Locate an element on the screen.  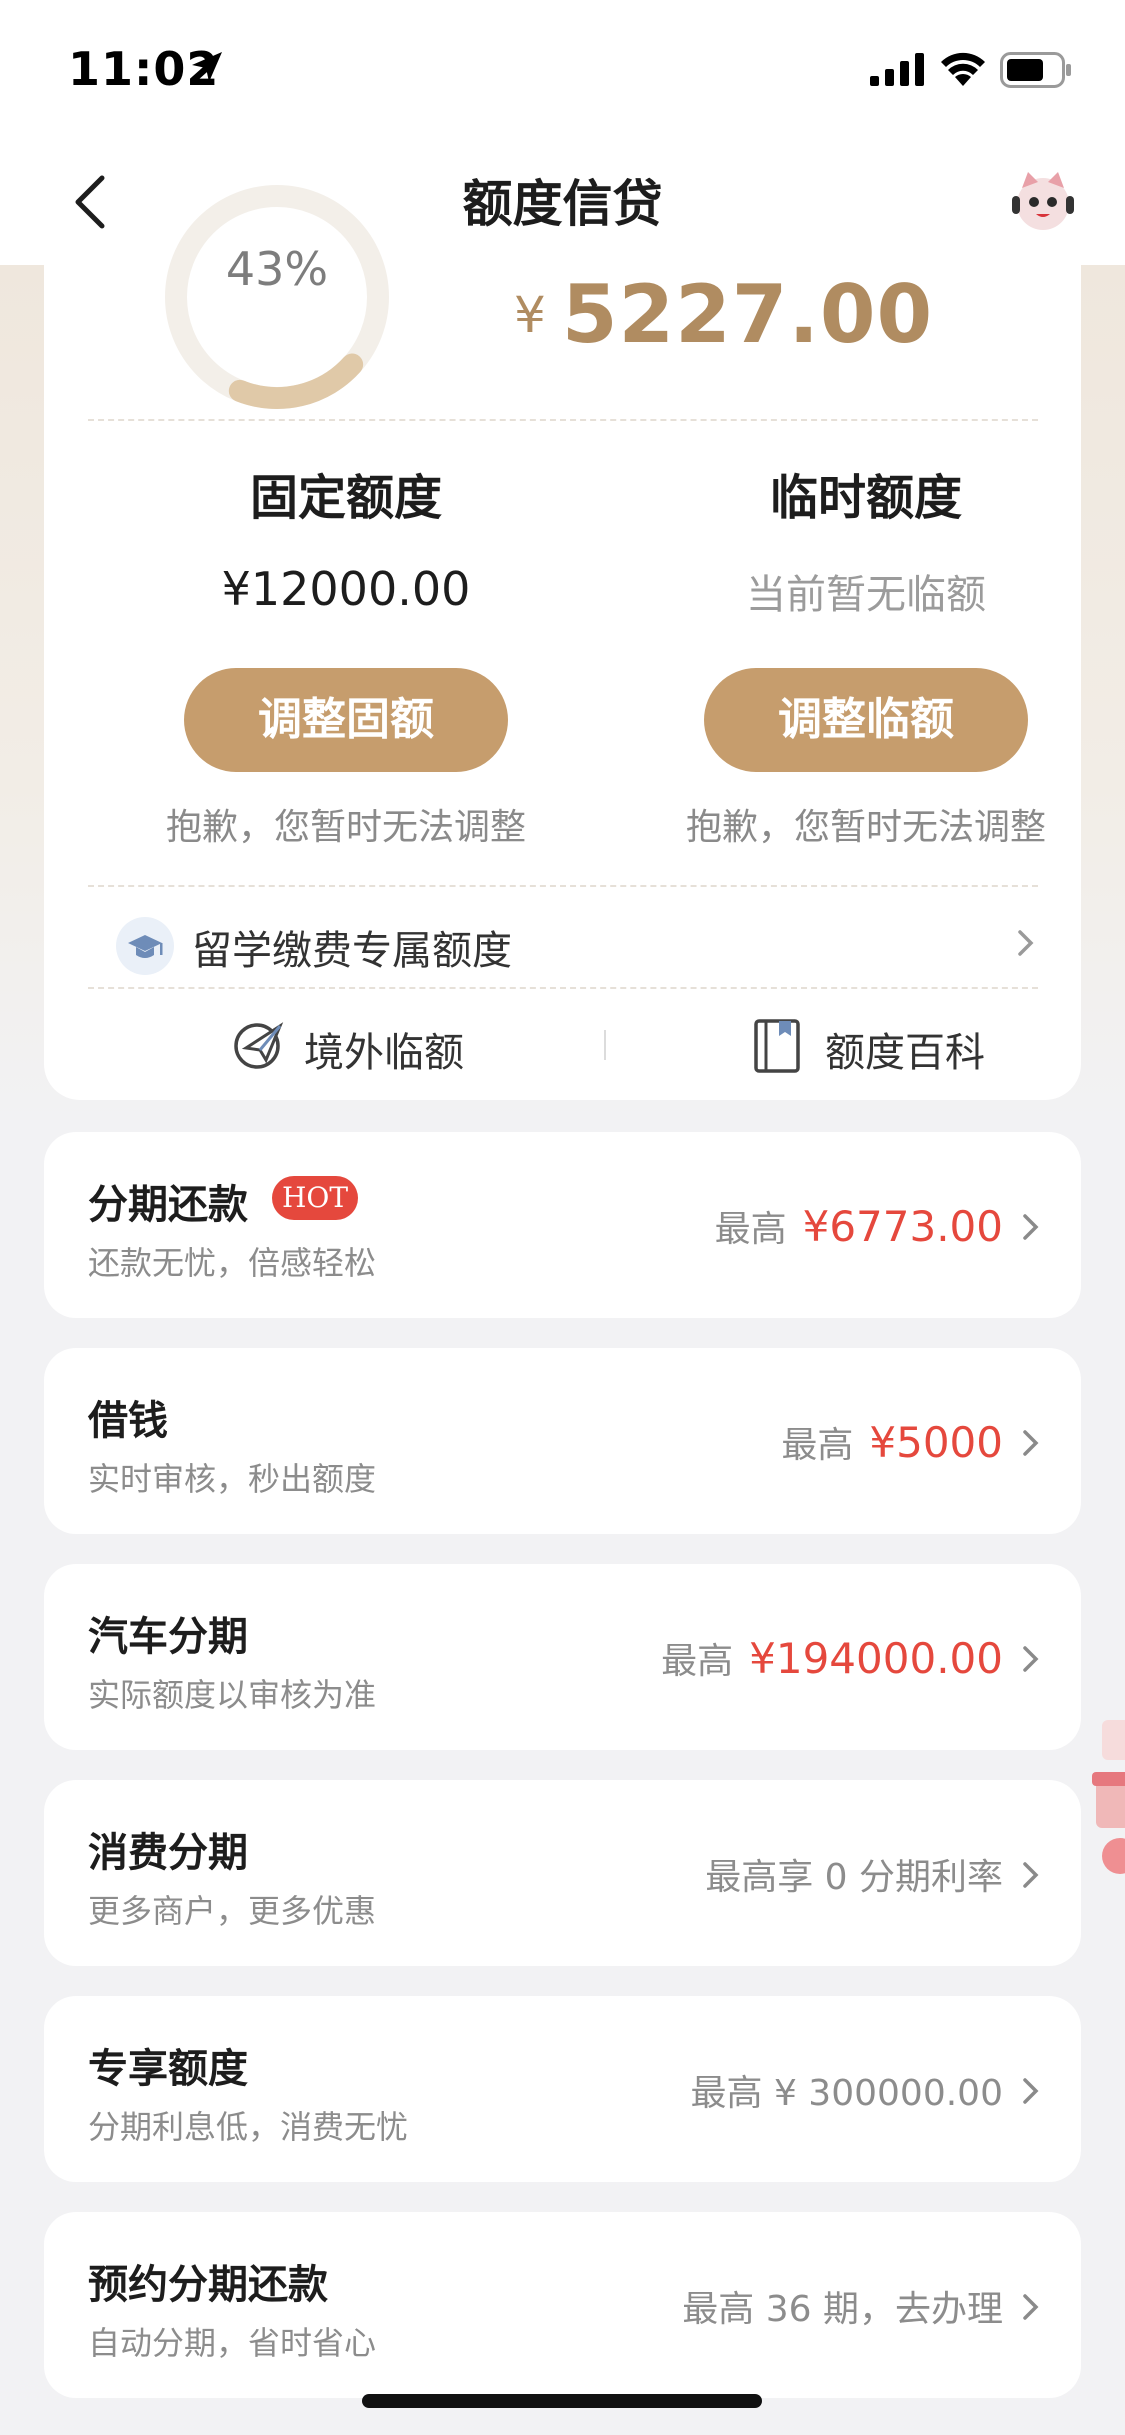
temp-limit-value: 当前暂无临额 is located at coordinates (866, 595).